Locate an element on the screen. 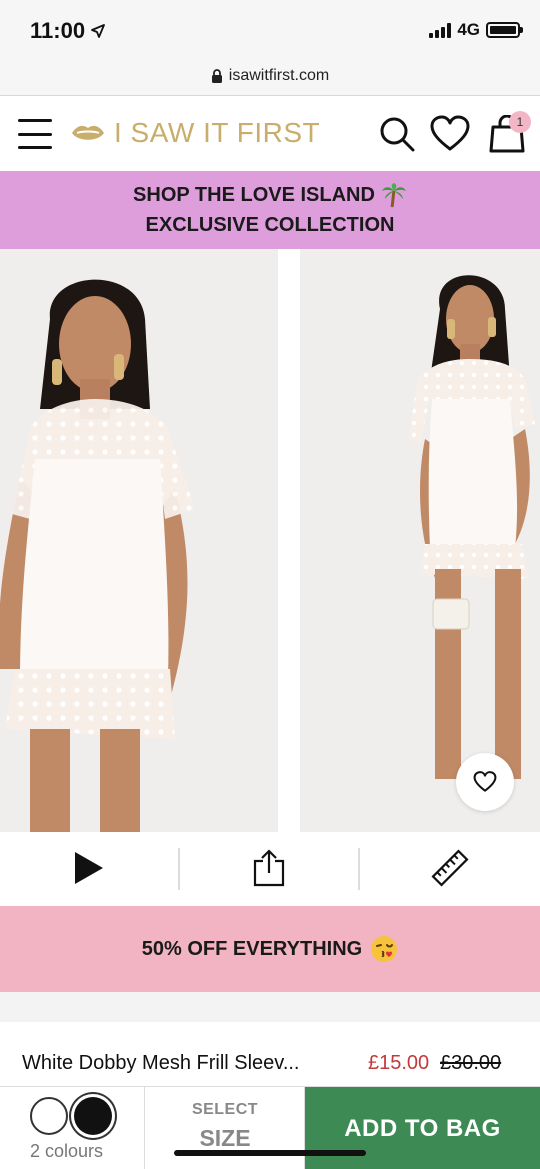 The width and height of the screenshot is (540, 1169). size-selector: SELECT SIZE is located at coordinates (225, 1128).